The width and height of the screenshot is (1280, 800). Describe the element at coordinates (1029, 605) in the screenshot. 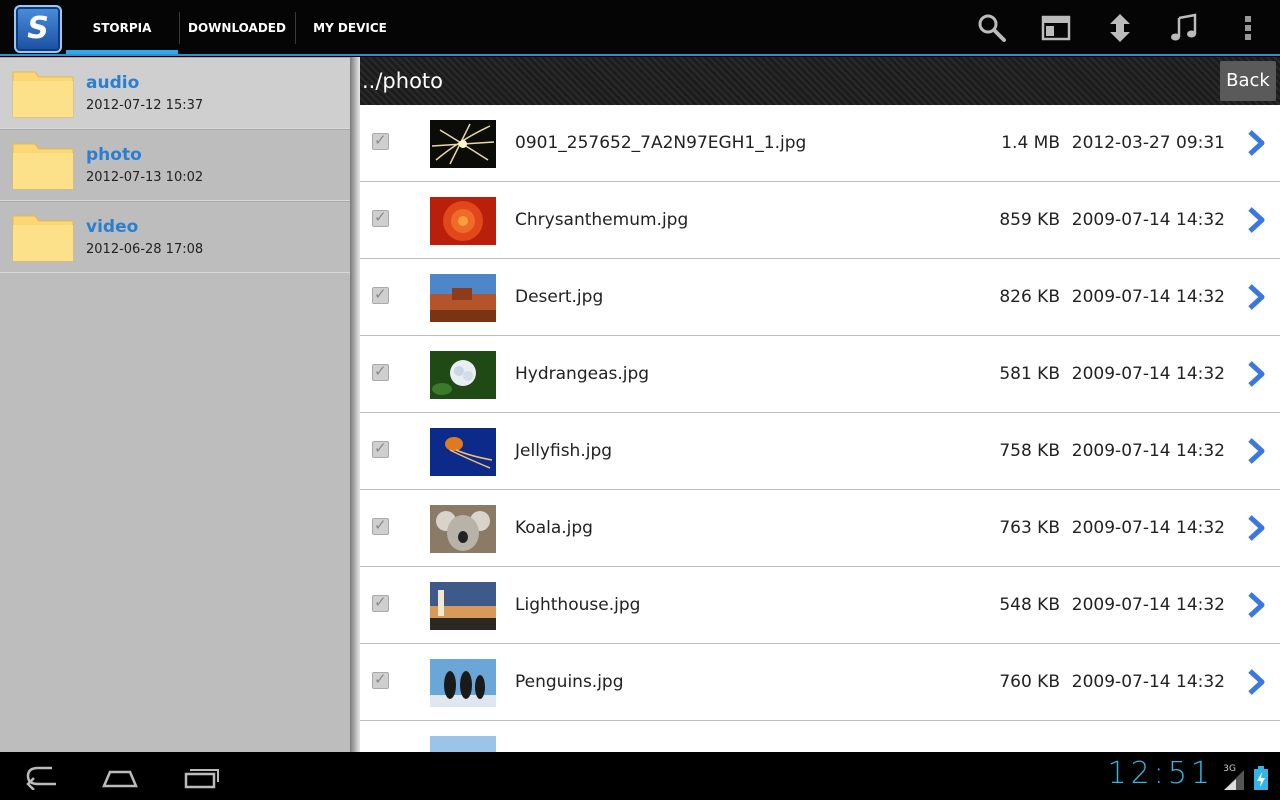

I see `file-size: 548 KB` at that location.